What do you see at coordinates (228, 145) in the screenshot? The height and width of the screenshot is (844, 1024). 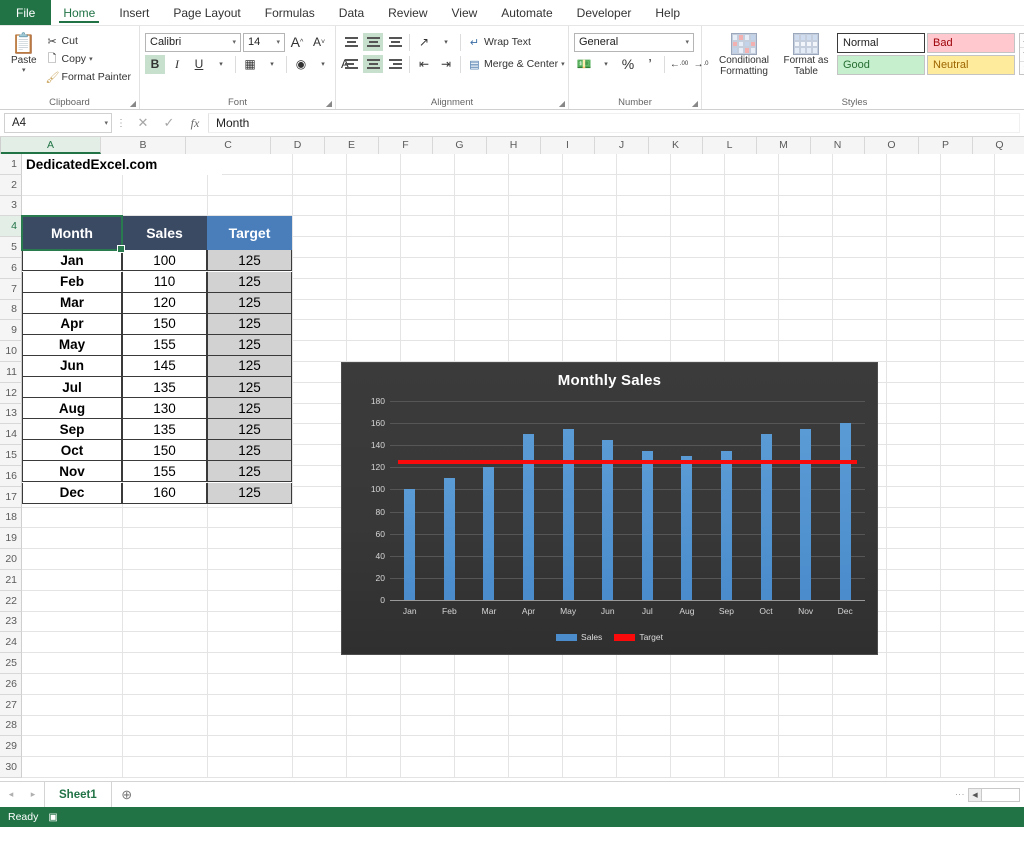 I see `column-header-C: C` at bounding box center [228, 145].